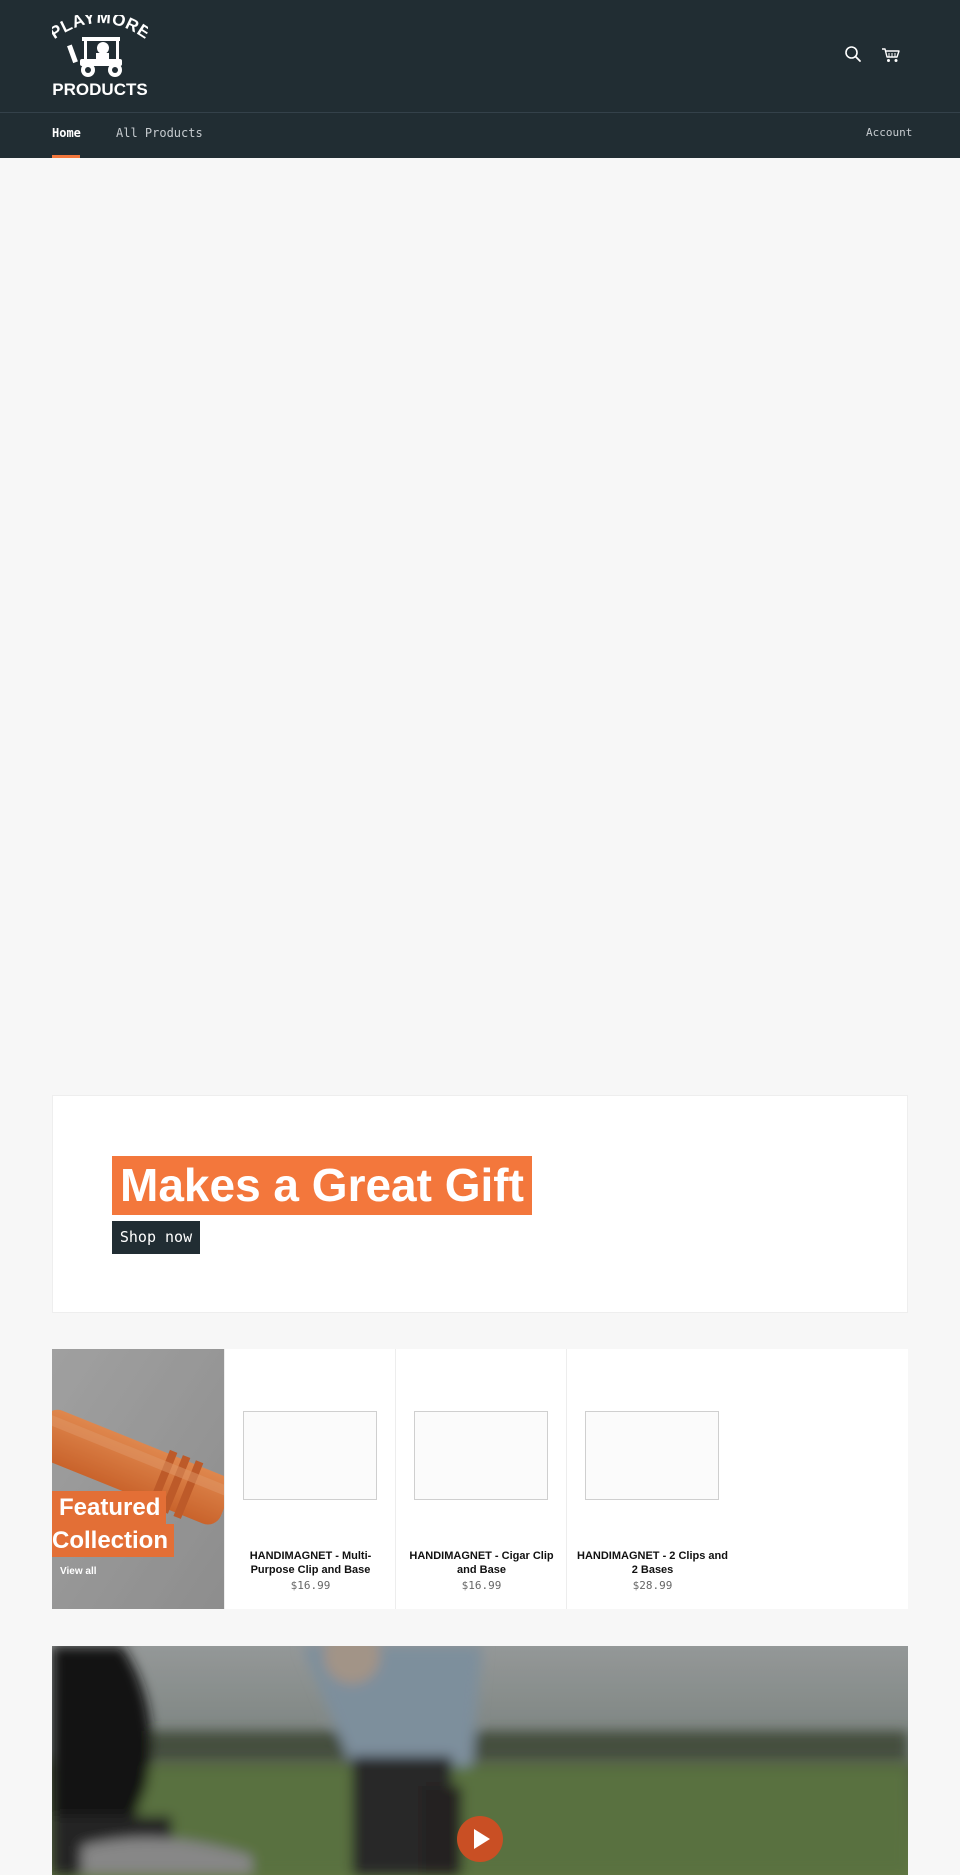  What do you see at coordinates (891, 55) in the screenshot?
I see `cart-icon` at bounding box center [891, 55].